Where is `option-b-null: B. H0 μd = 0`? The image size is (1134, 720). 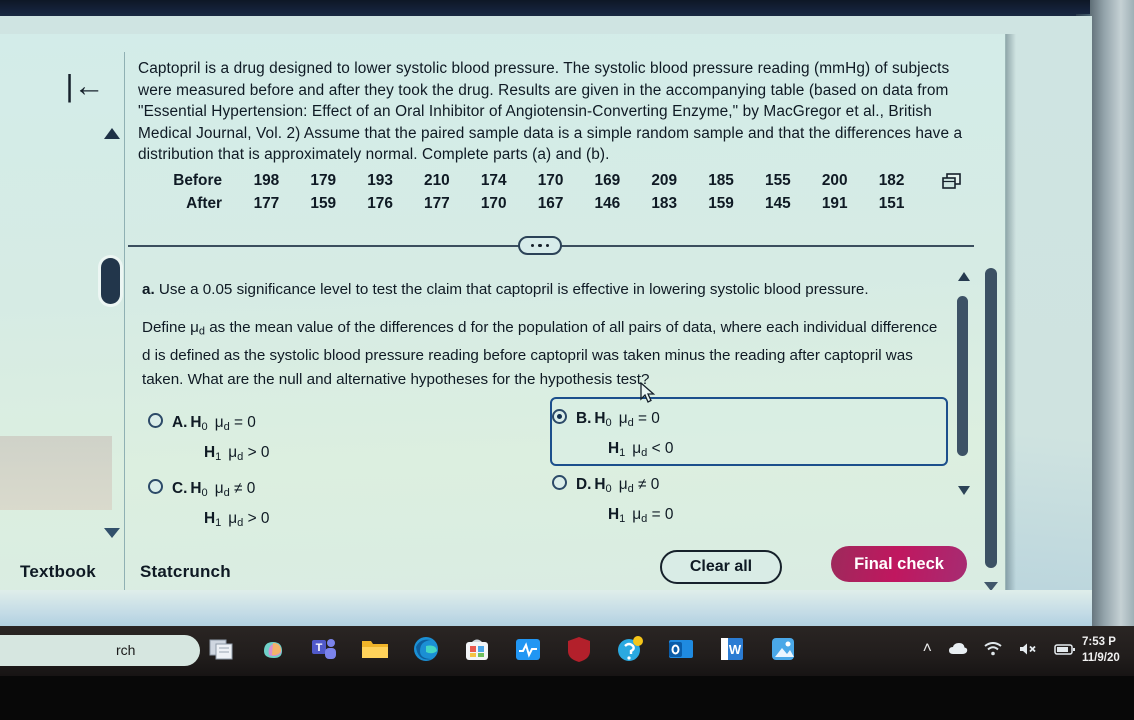
option-b-null: B. H0 μd = 0 is located at coordinates (624, 421).